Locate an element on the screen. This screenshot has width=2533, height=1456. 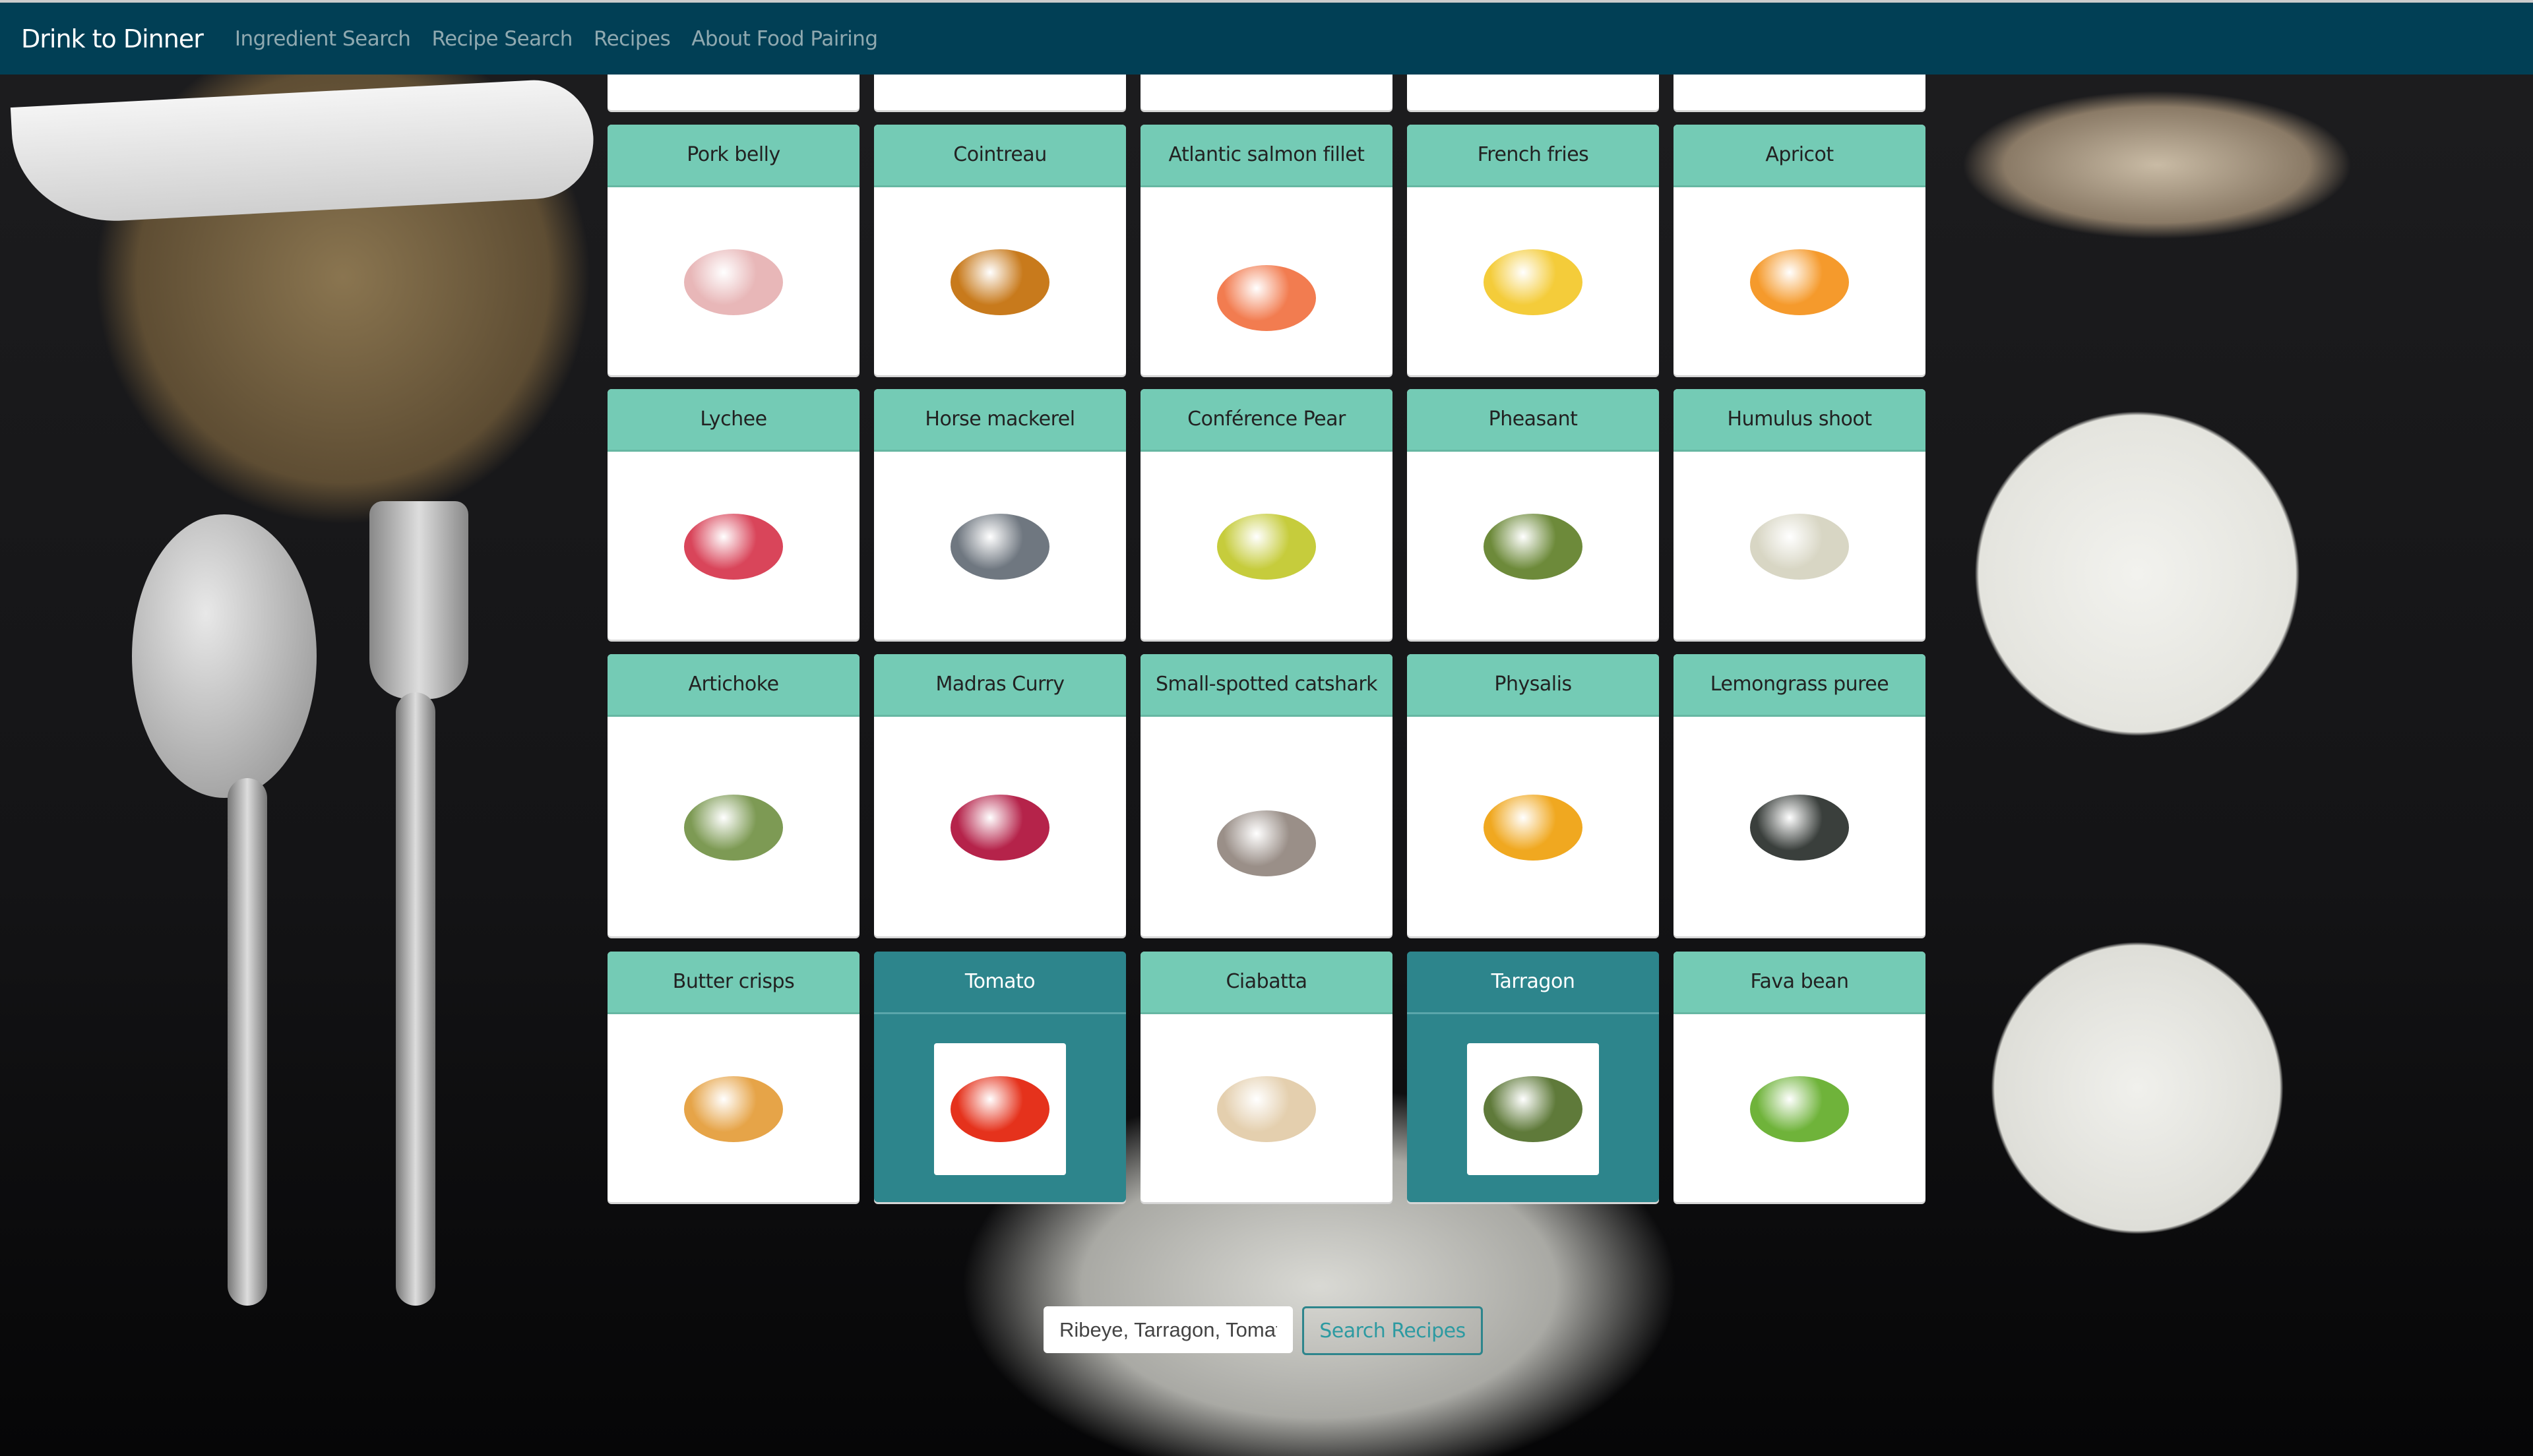
french-fries-image is located at coordinates (1533, 282).